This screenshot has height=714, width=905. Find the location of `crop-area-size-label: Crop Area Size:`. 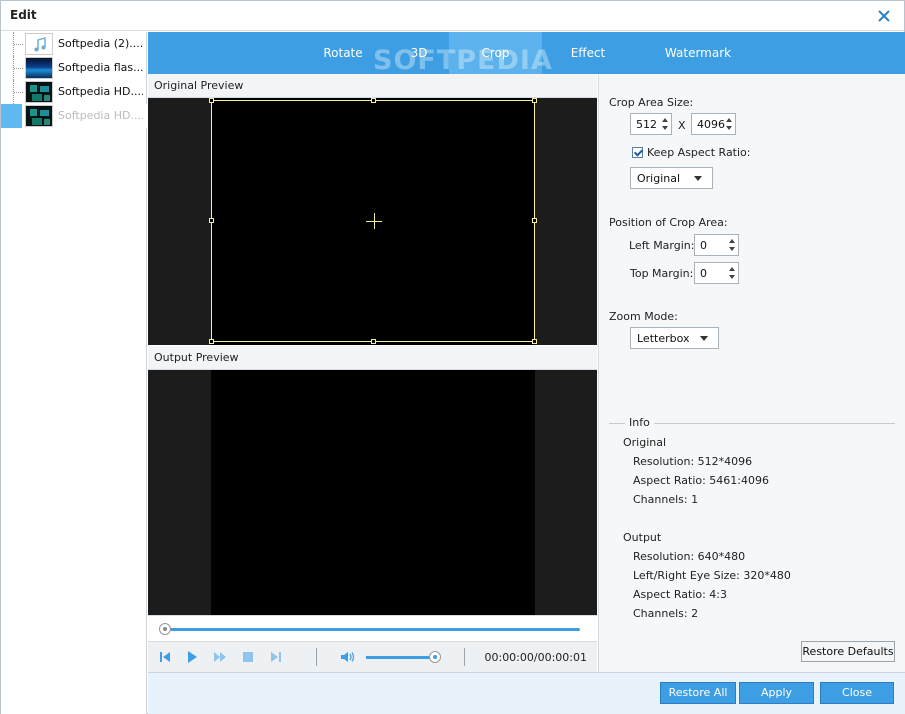

crop-area-size-label: Crop Area Size: is located at coordinates (651, 102).